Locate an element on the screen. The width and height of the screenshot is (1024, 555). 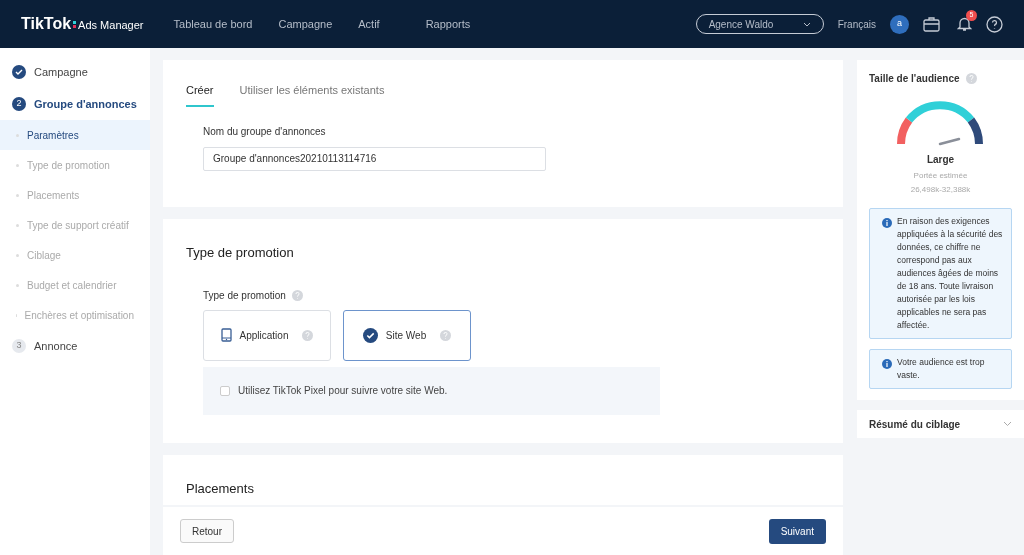
tablet-icon is located at coordinates (226, 335).